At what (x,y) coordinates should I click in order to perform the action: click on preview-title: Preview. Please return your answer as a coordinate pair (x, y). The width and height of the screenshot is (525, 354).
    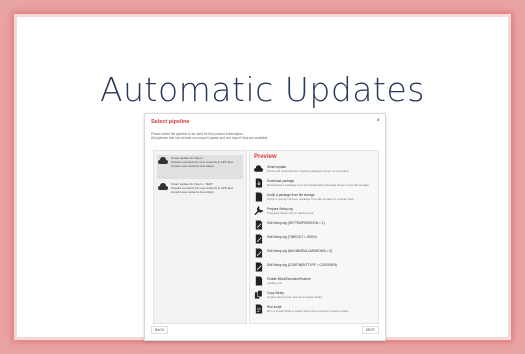
    Looking at the image, I should click on (265, 157).